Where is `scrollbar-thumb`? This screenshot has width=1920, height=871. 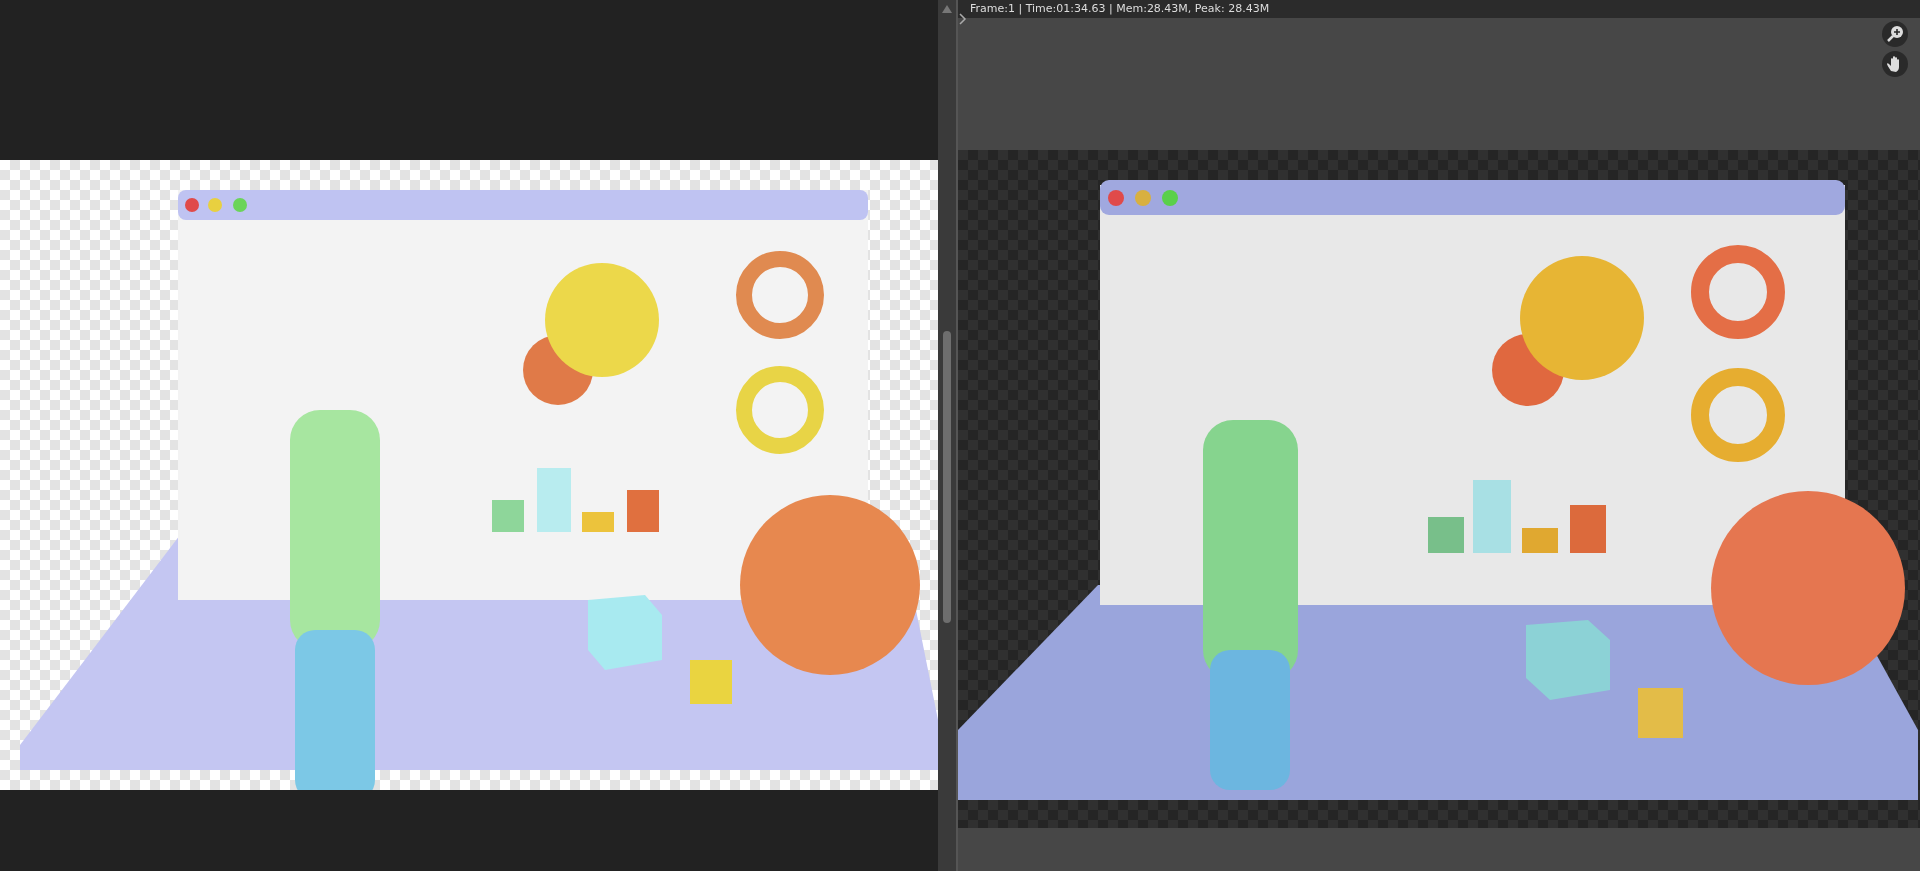
scrollbar-thumb is located at coordinates (947, 477).